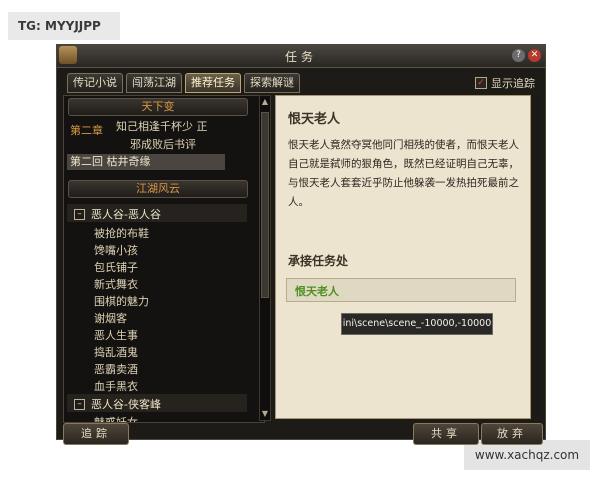 The height and width of the screenshot is (480, 600). Describe the element at coordinates (536, 257) in the screenshot. I see `detail-scroll-edge` at that location.